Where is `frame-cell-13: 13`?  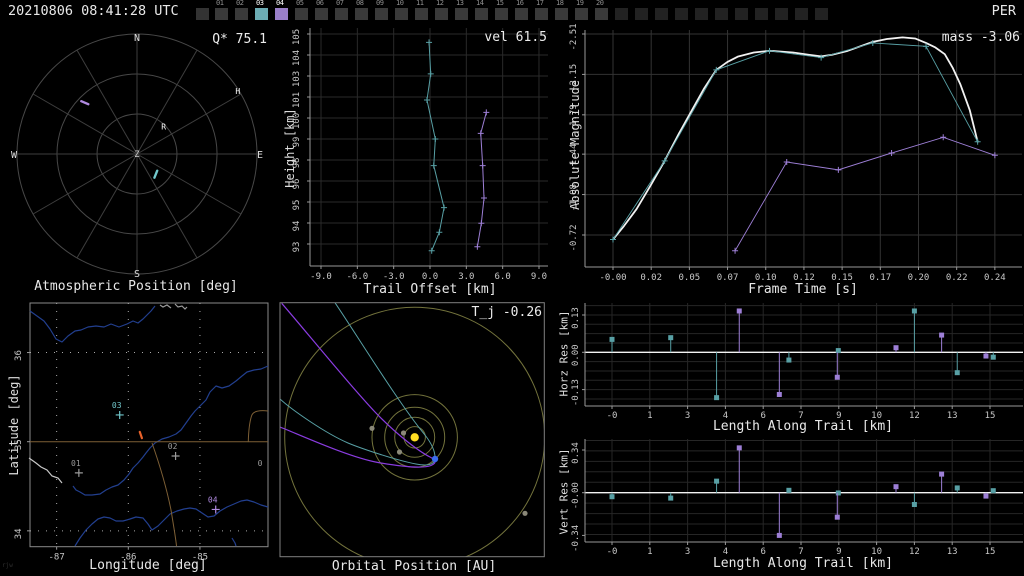 frame-cell-13: 13 is located at coordinates (462, 11).